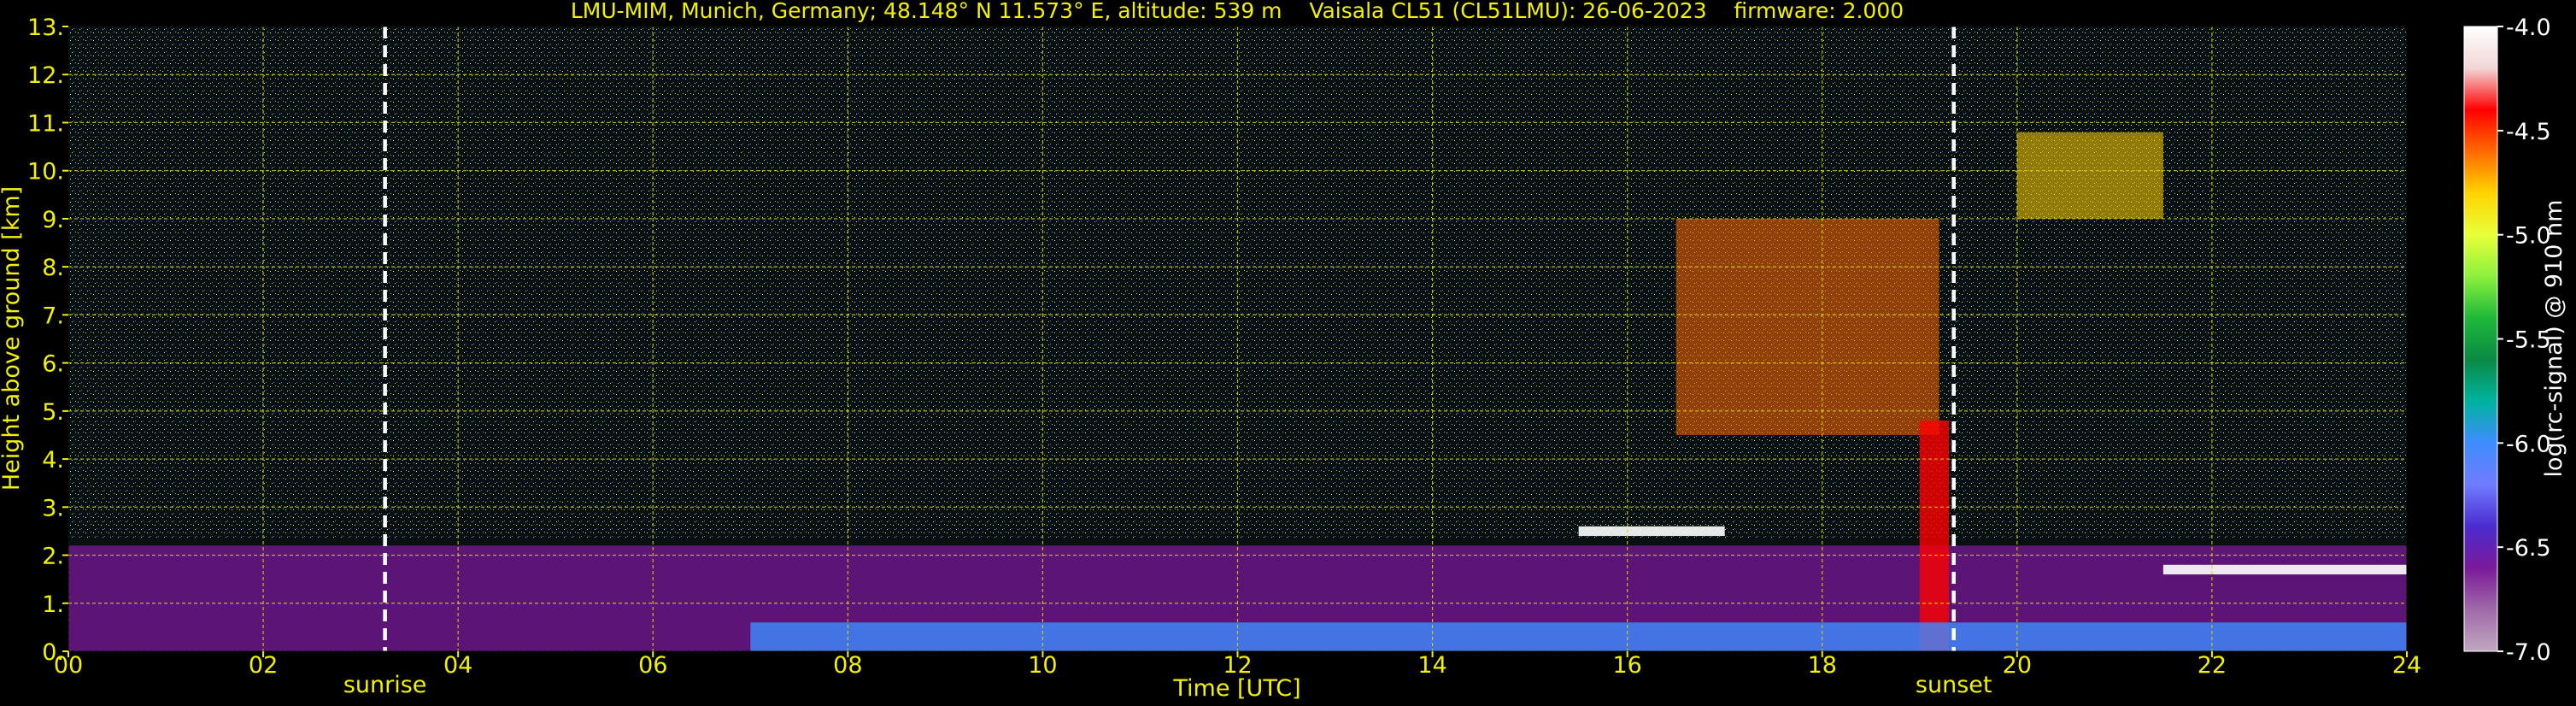 The width and height of the screenshot is (2576, 706). What do you see at coordinates (45, 172) in the screenshot?
I see `y-tick-label: 10.` at bounding box center [45, 172].